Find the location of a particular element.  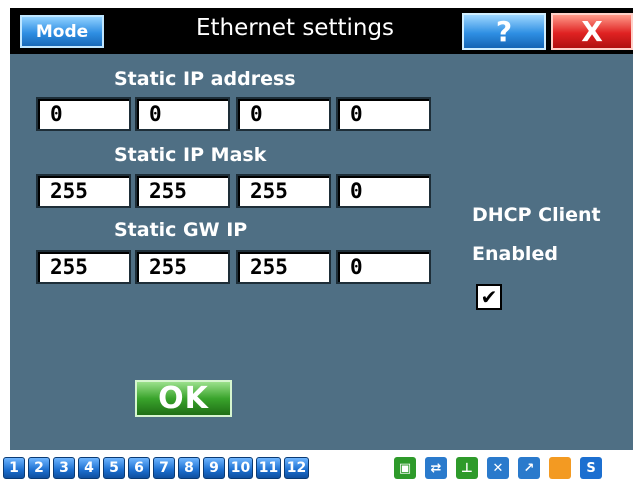

static-gw-octet-2: 255 is located at coordinates (182, 267).